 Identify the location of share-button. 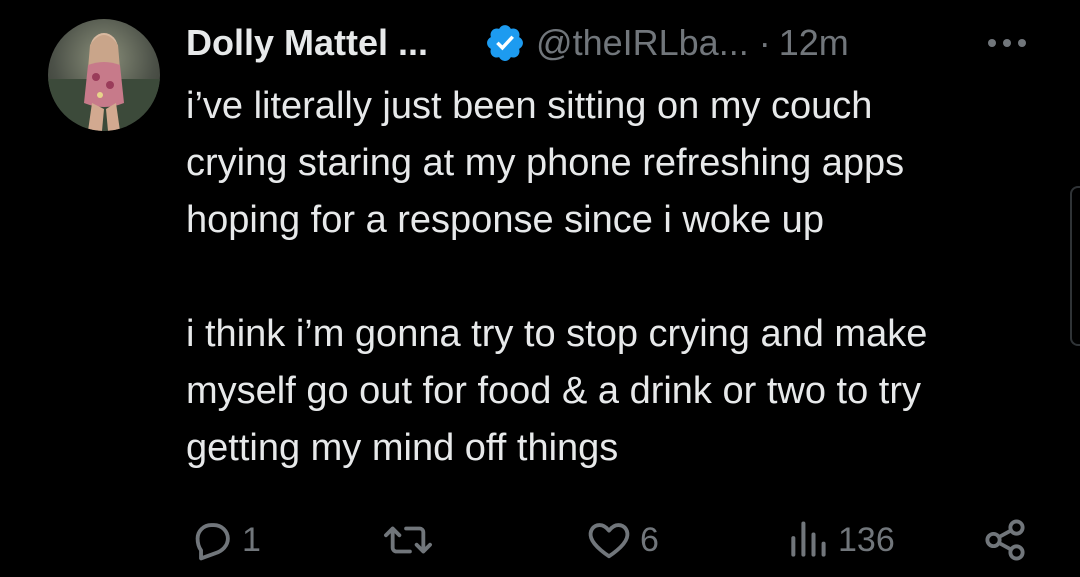
(1005, 540).